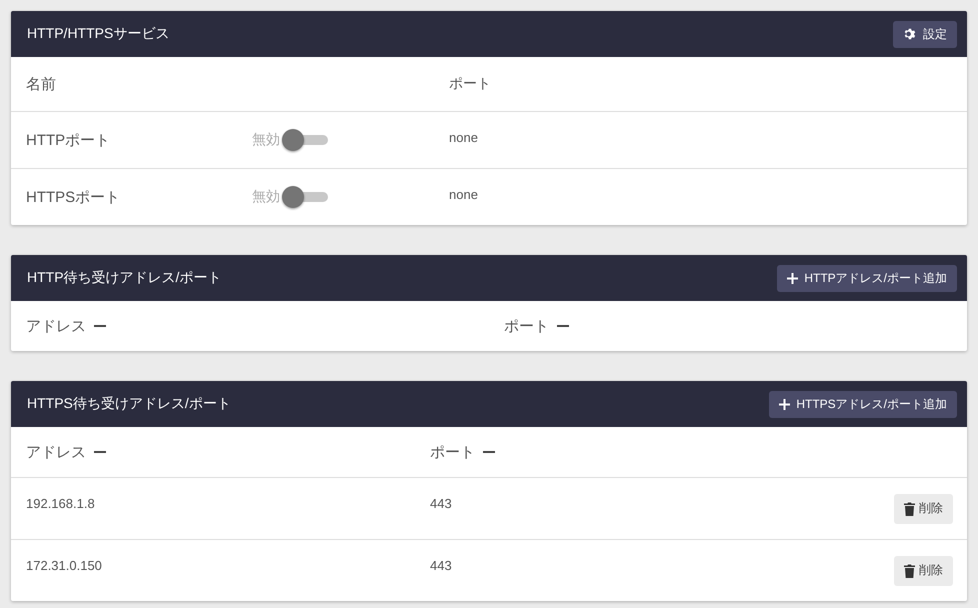  Describe the element at coordinates (69, 140) in the screenshot. I see `table-cell-text: HTTPポート` at that location.